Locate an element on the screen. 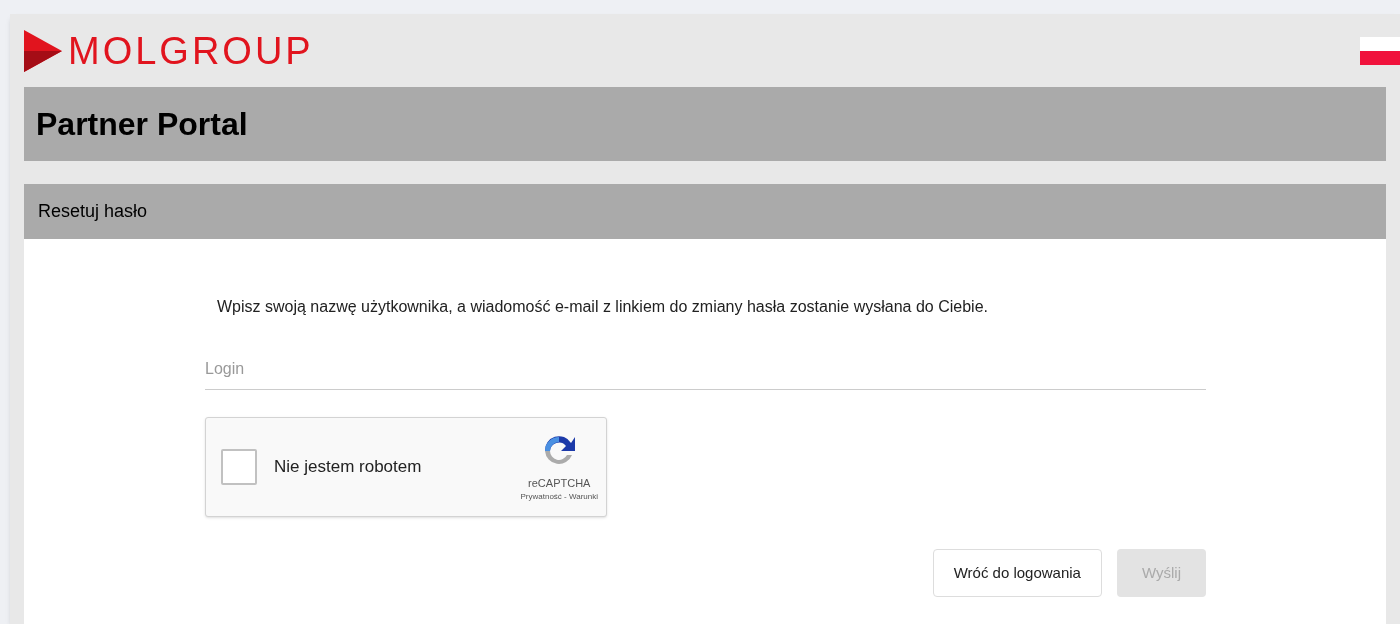  login-field: Login is located at coordinates (705, 373).